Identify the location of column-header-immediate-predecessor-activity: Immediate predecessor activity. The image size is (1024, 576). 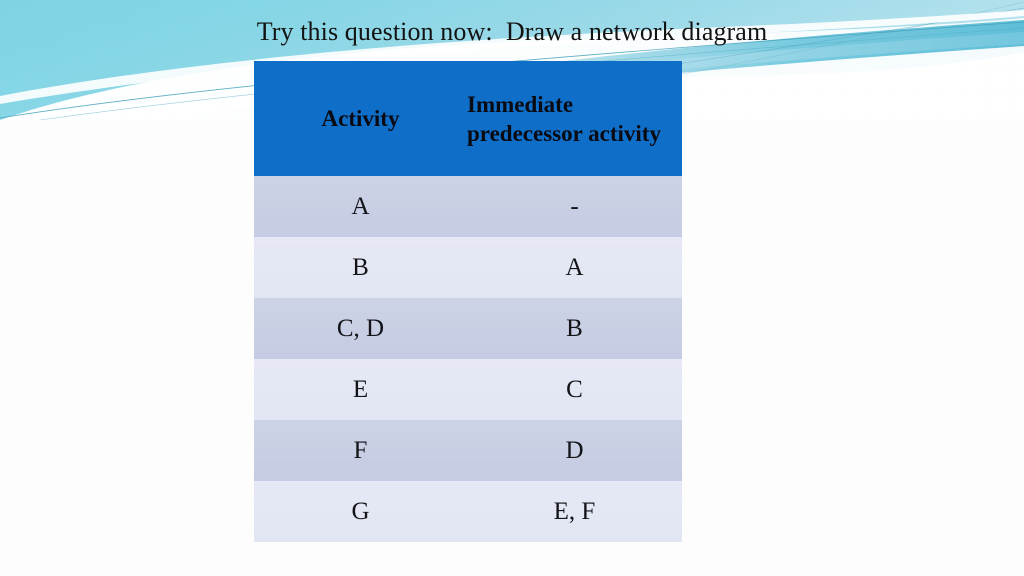
(574, 118).